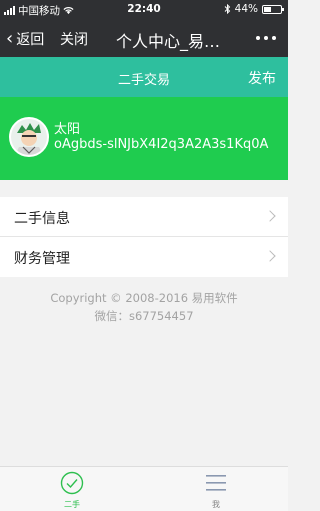 Image resolution: width=320 pixels, height=511 pixels. What do you see at coordinates (143, 80) in the screenshot?
I see `section-title: 二手交易` at bounding box center [143, 80].